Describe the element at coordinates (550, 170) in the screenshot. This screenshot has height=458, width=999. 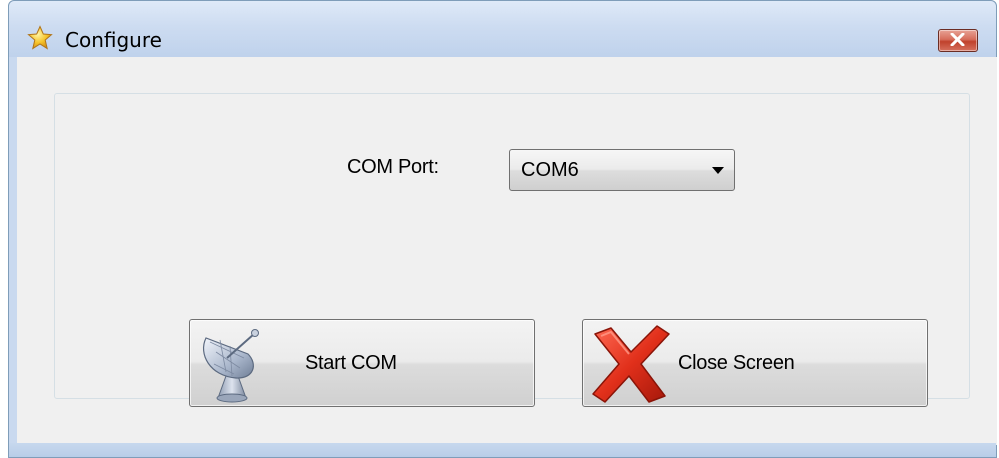
I see `com-port-selected-value: COM6` at that location.